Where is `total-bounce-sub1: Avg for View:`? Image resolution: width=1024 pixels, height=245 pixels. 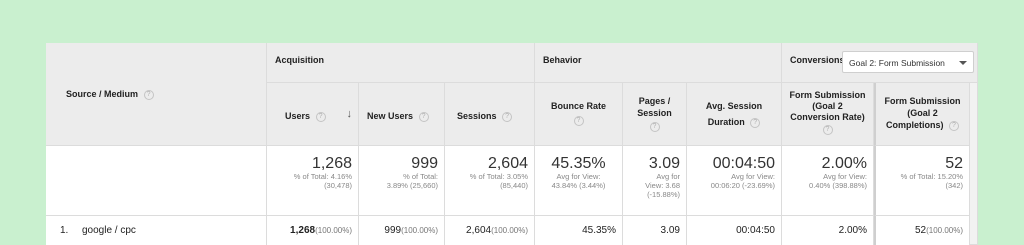 total-bounce-sub1: Avg for View: is located at coordinates (578, 176).